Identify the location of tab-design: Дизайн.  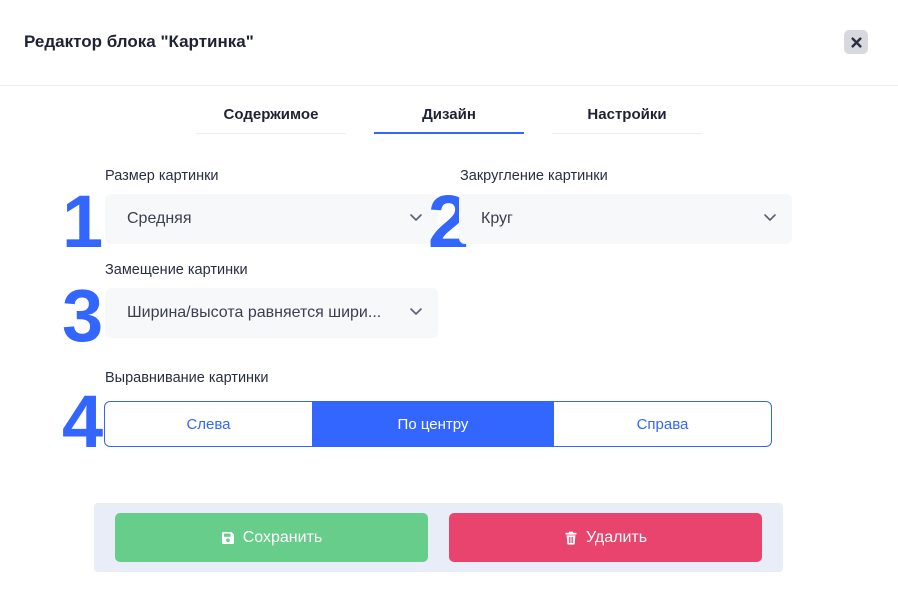
(449, 117).